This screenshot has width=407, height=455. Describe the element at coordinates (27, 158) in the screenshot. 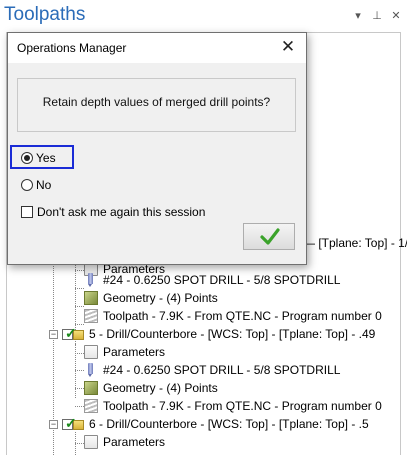

I see `radio-selected-icon` at that location.